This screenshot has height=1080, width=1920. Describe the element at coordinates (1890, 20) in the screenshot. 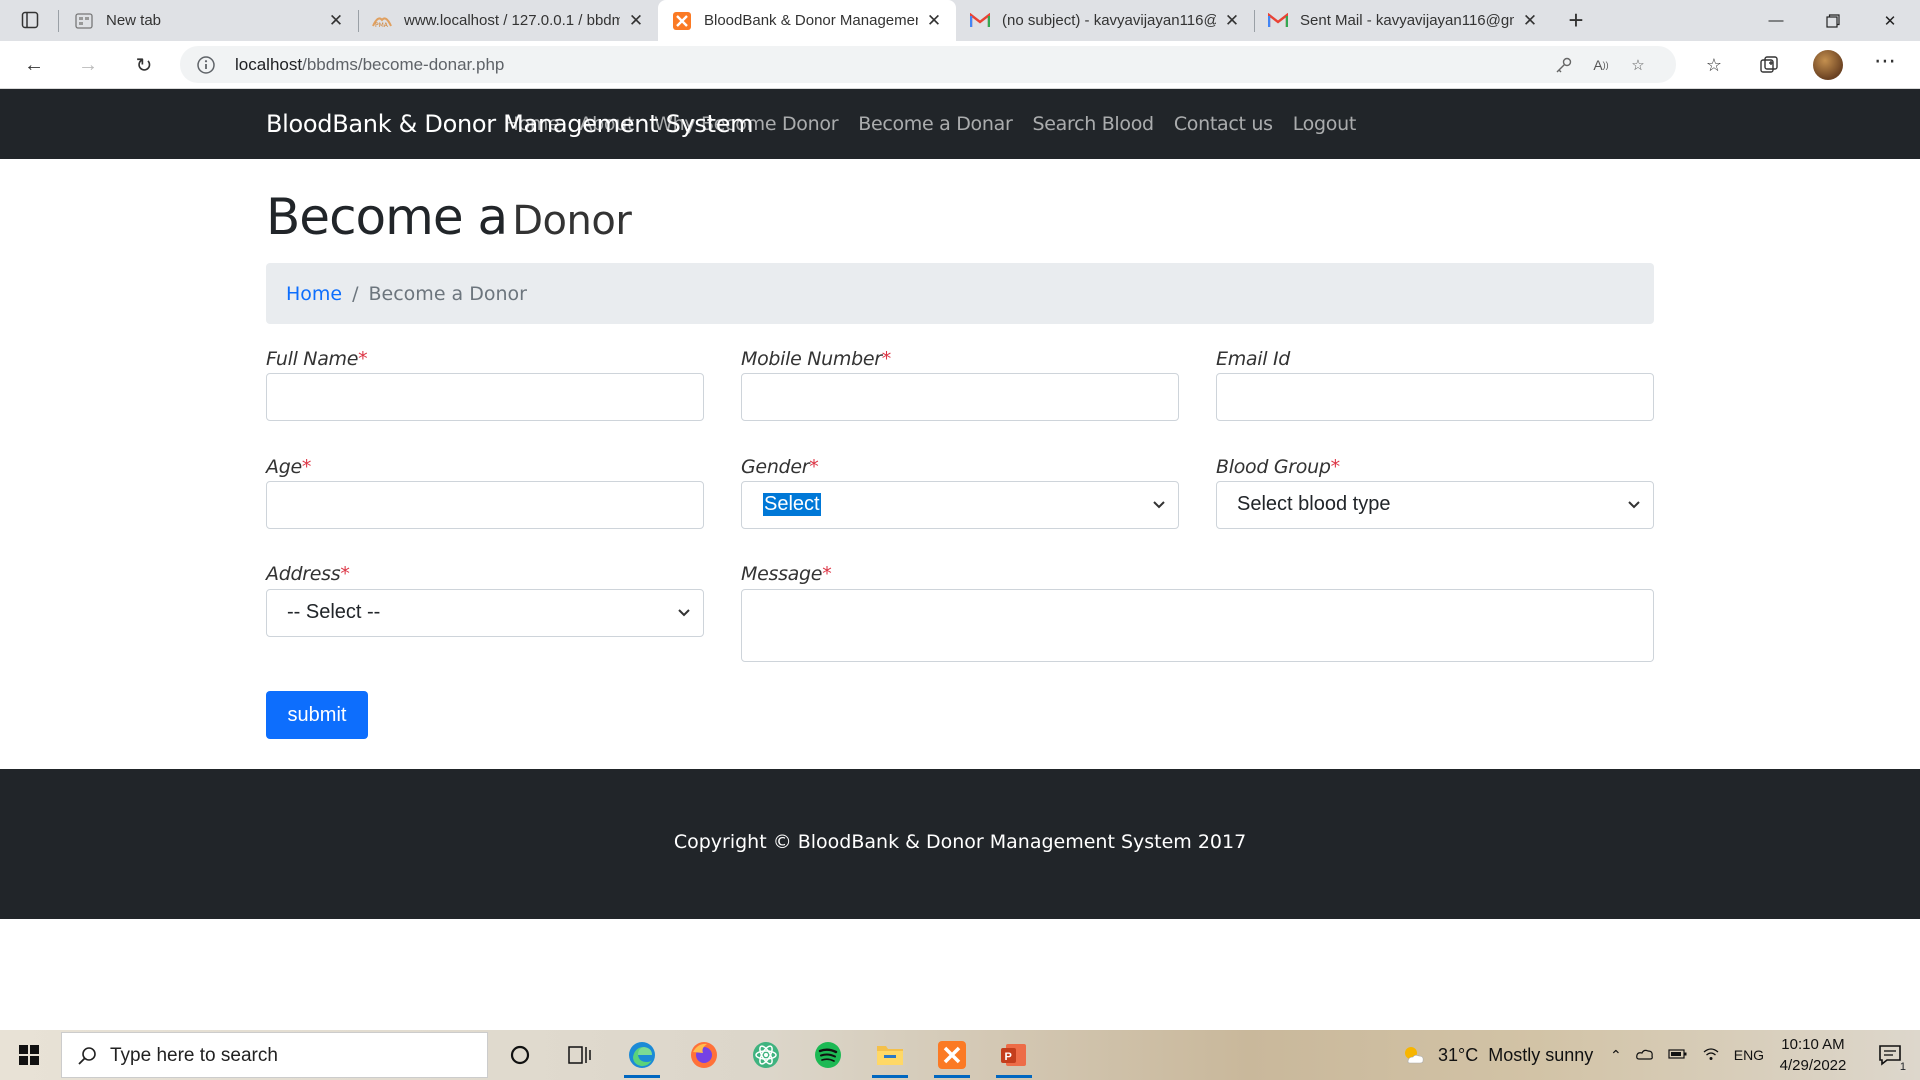

I see `close-window-icon: ✕` at that location.